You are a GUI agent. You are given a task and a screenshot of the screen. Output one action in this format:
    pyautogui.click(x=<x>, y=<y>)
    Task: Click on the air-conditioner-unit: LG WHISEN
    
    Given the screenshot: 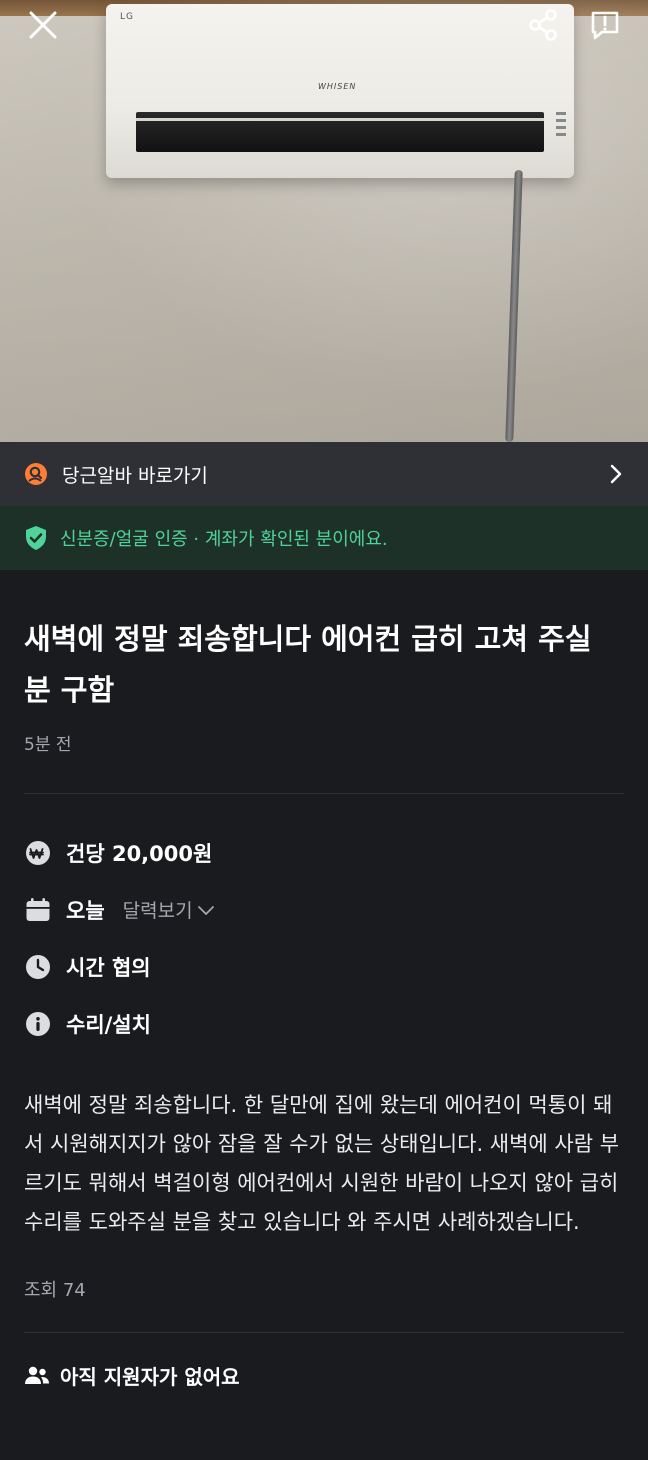 What is the action you would take?
    pyautogui.click(x=340, y=91)
    